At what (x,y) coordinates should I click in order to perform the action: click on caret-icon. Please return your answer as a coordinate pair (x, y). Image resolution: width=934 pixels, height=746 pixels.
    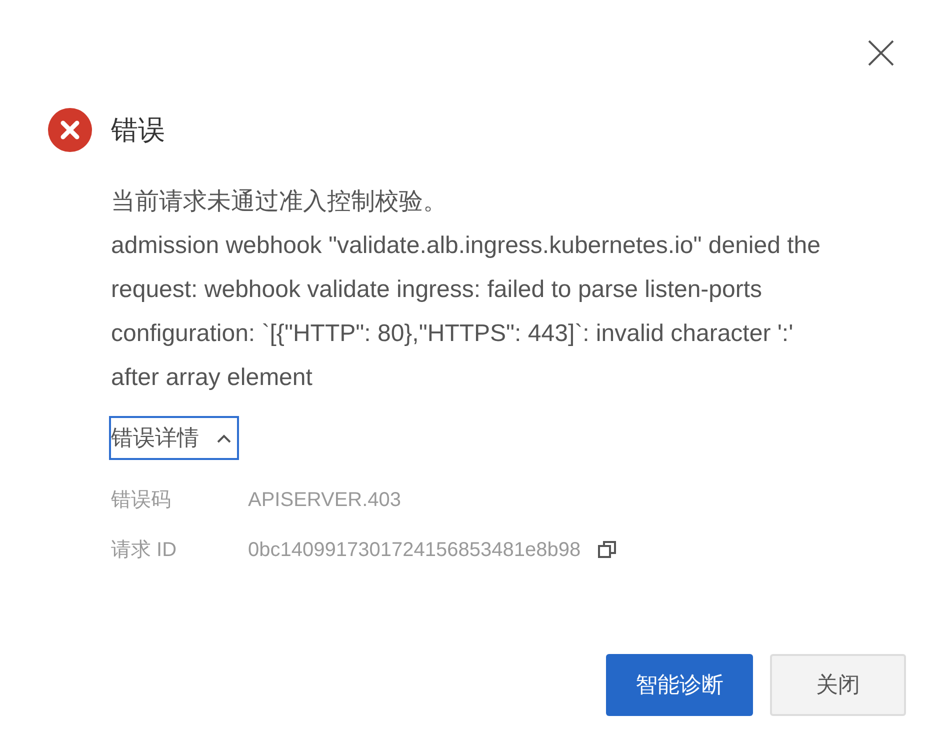
    Looking at the image, I should click on (224, 438).